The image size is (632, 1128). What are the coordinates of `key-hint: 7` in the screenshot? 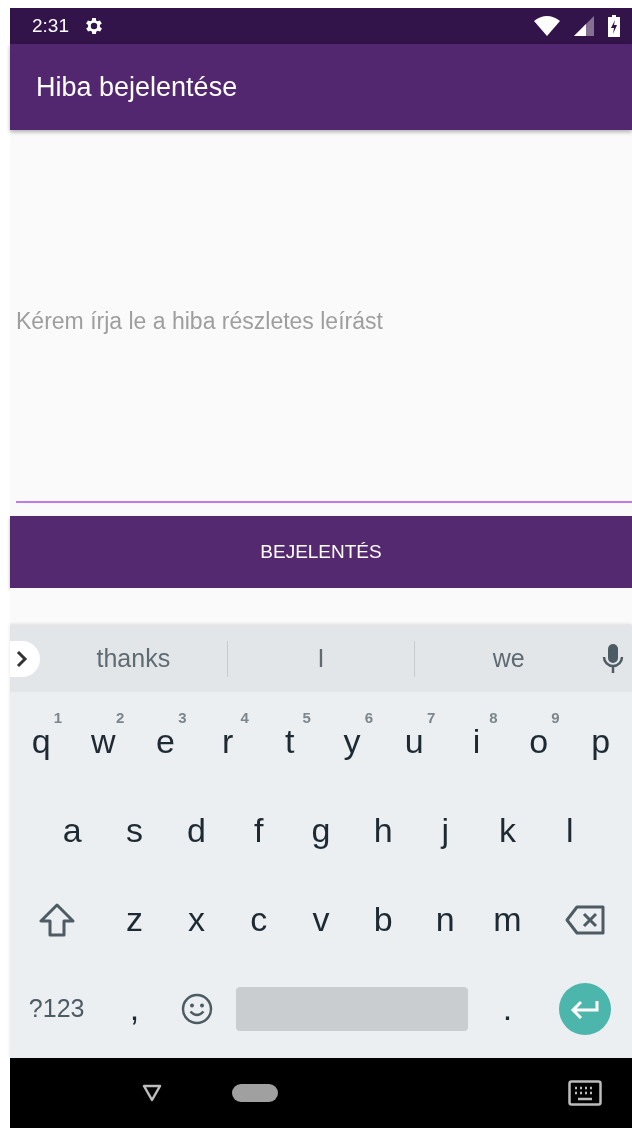 It's located at (431, 717).